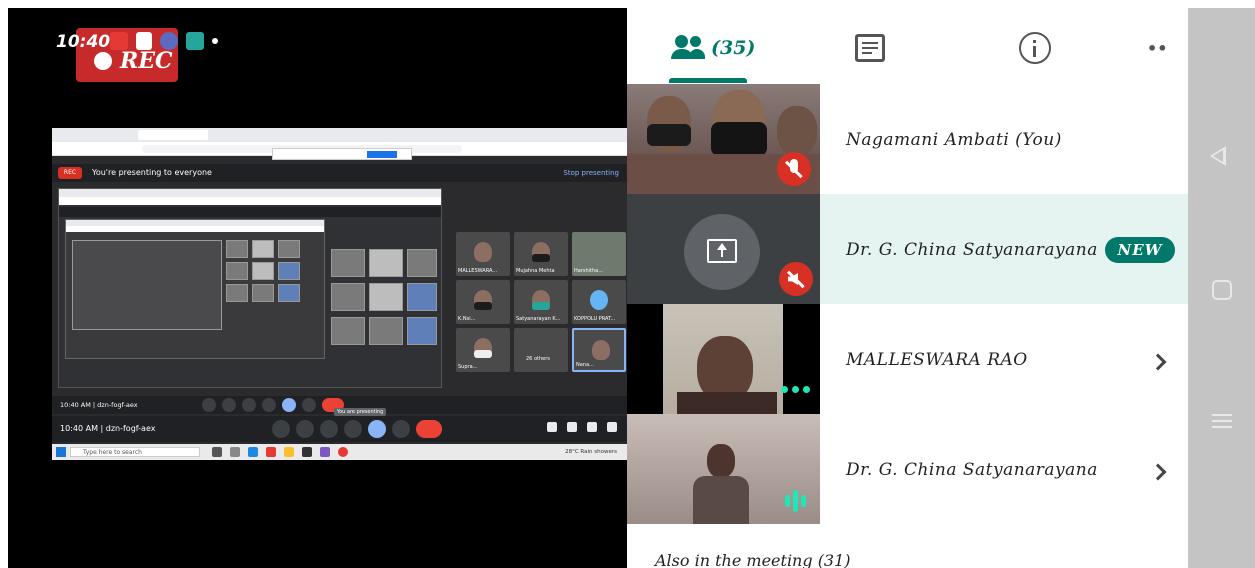 The image size is (1255, 568). What do you see at coordinates (70, 173) in the screenshot?
I see `mini-rec-badge: REC` at bounding box center [70, 173].